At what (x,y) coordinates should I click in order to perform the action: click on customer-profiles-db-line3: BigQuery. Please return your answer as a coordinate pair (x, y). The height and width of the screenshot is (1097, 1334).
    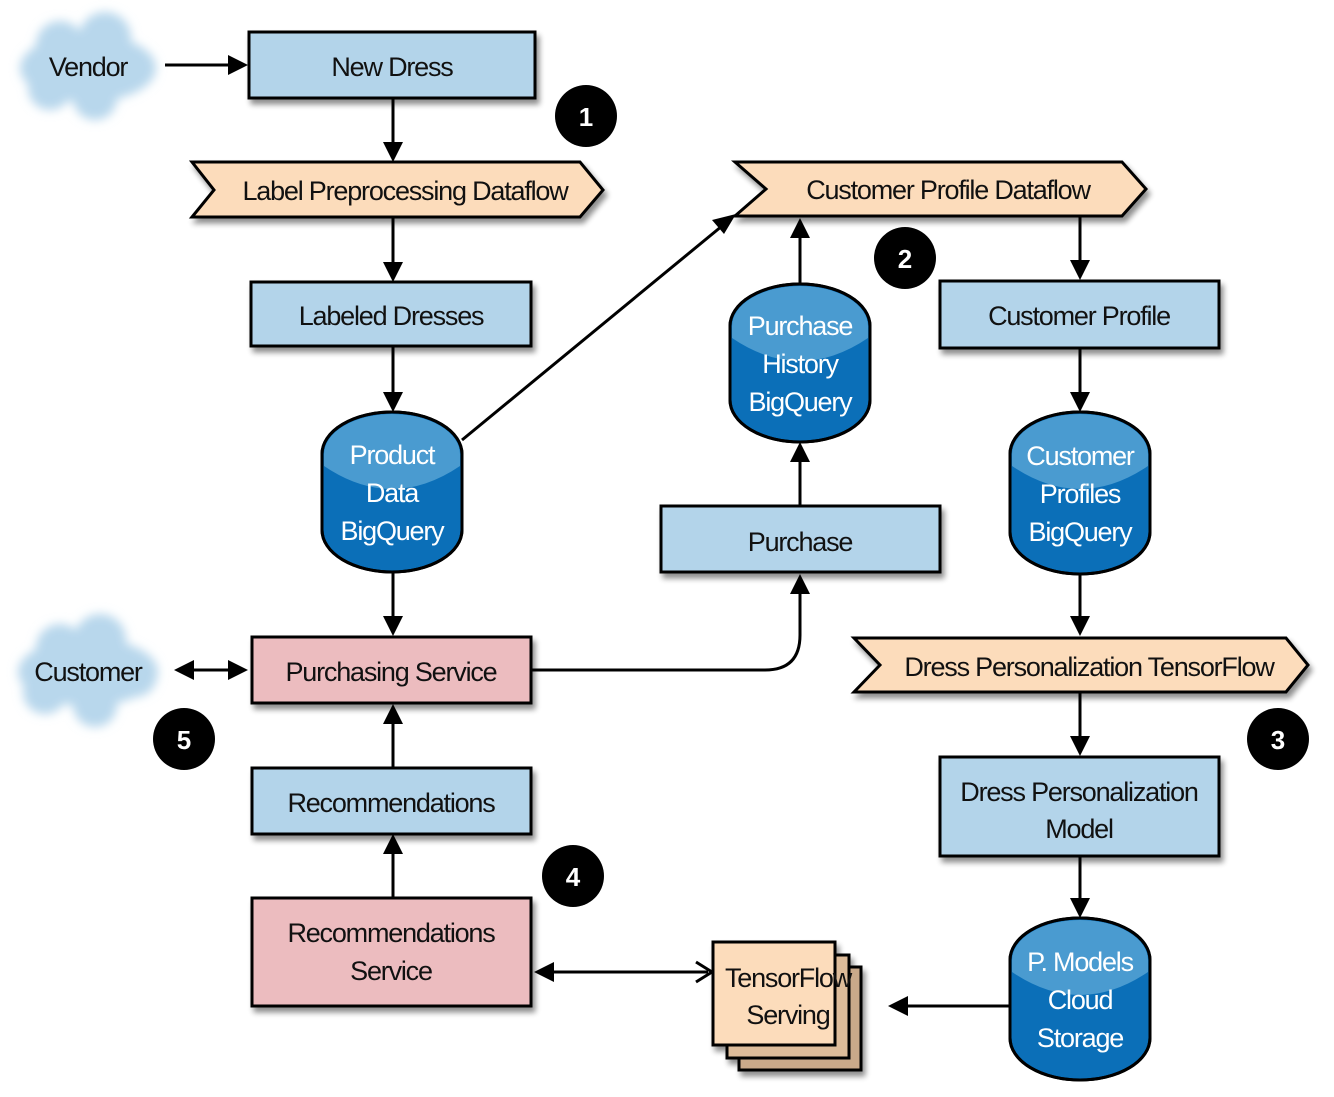
    Looking at the image, I should click on (1081, 532).